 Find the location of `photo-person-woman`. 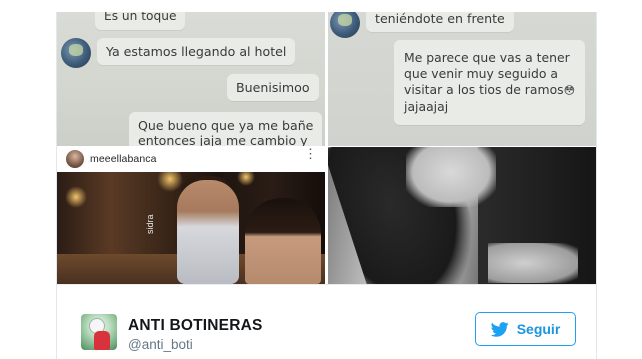

photo-person-woman is located at coordinates (283, 241).